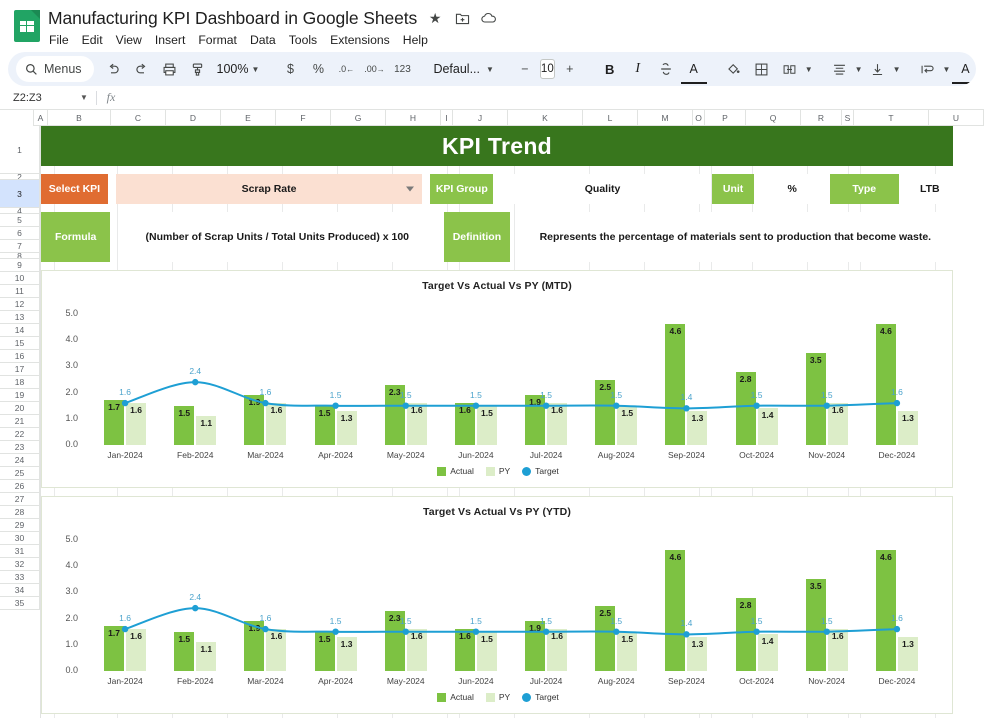  I want to click on row-header-26: 26, so click(20, 486).